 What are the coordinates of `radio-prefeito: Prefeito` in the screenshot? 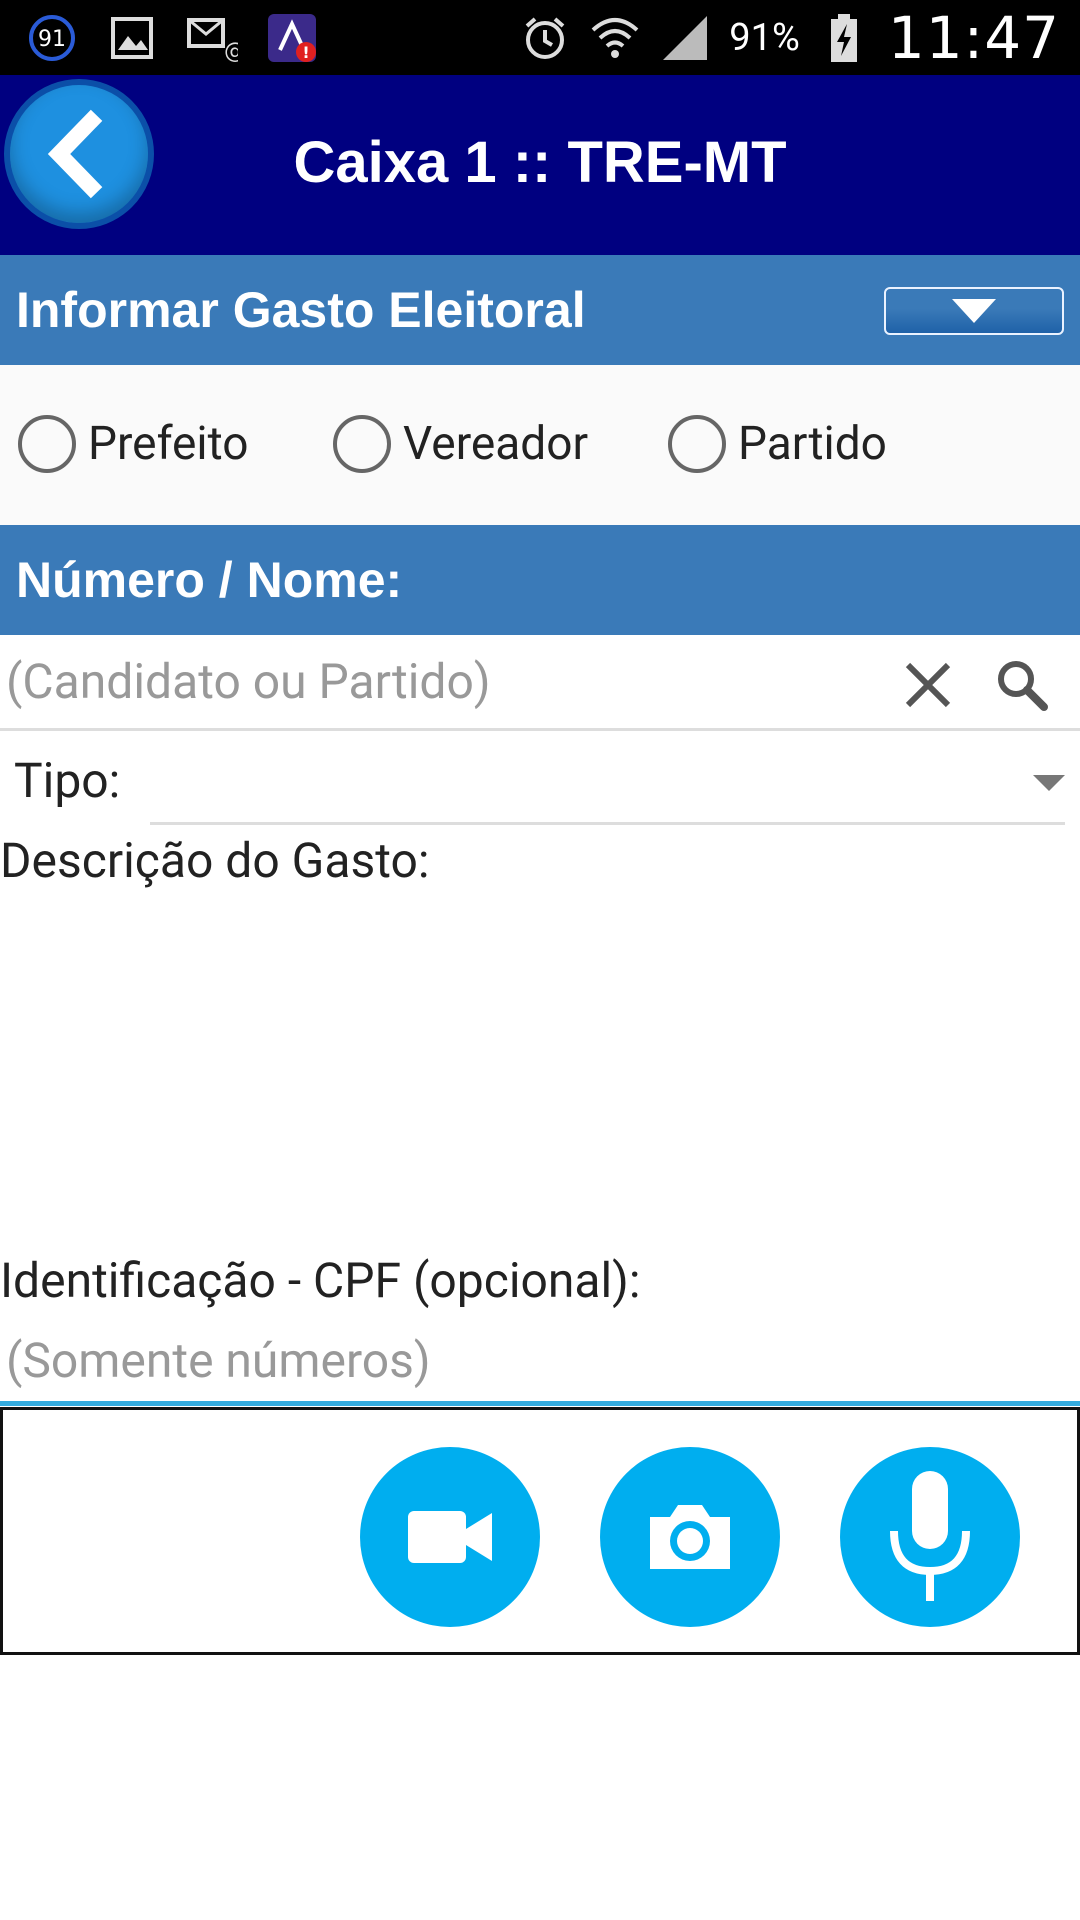 It's located at (133, 444).